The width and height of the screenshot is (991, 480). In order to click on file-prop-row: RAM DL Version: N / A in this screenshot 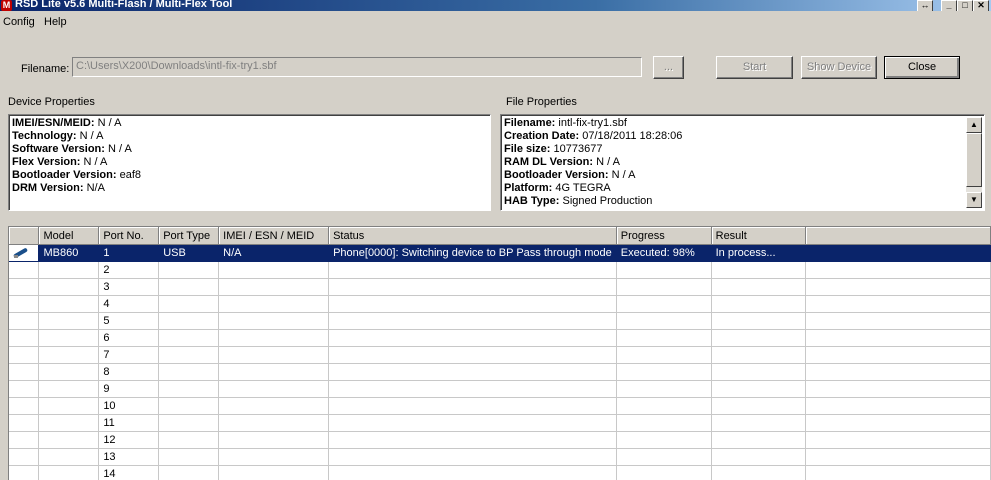, I will do `click(733, 162)`.